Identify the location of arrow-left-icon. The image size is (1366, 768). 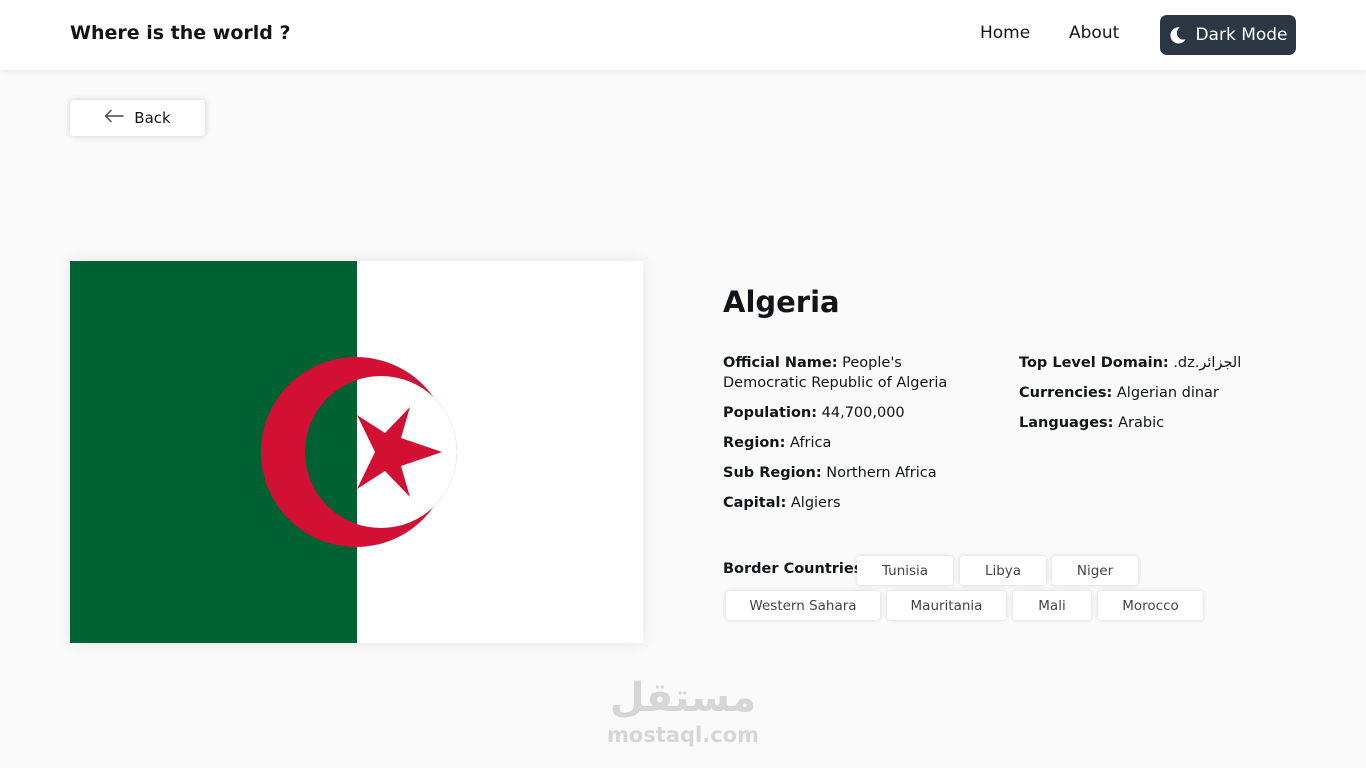
(114, 118).